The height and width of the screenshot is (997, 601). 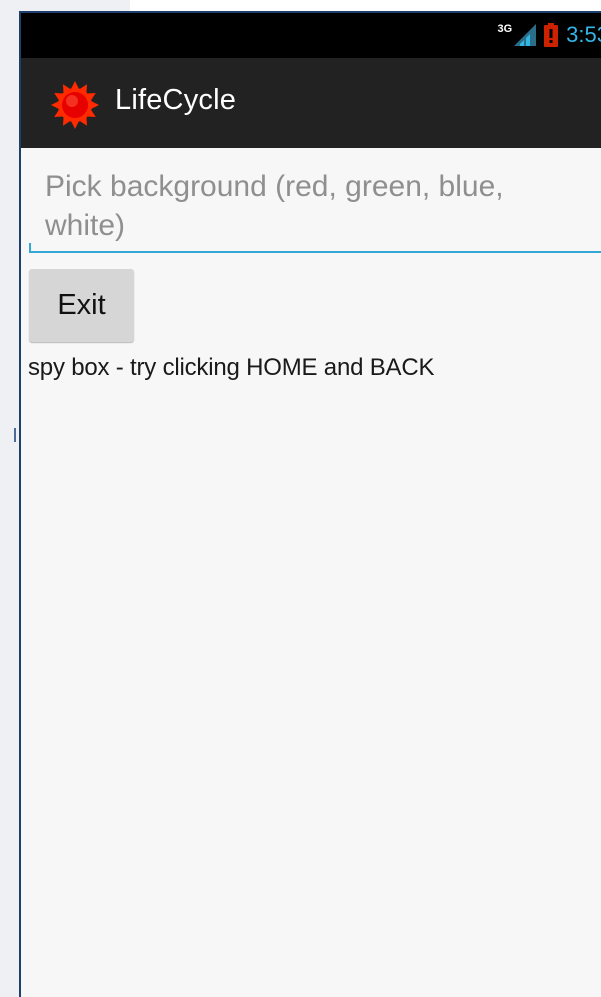 I want to click on signal-bars-icon, so click(x=525, y=35).